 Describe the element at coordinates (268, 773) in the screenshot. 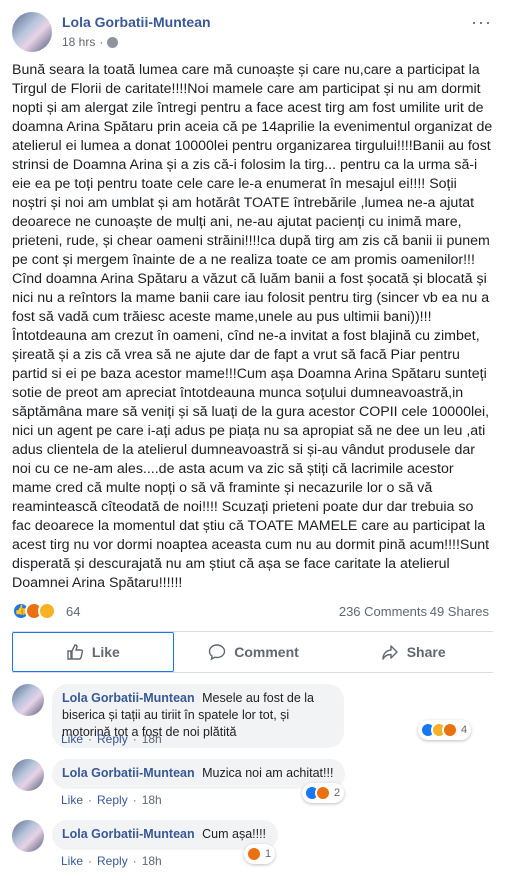

I see `comment-text: Muzica noi am achitat!!!` at that location.